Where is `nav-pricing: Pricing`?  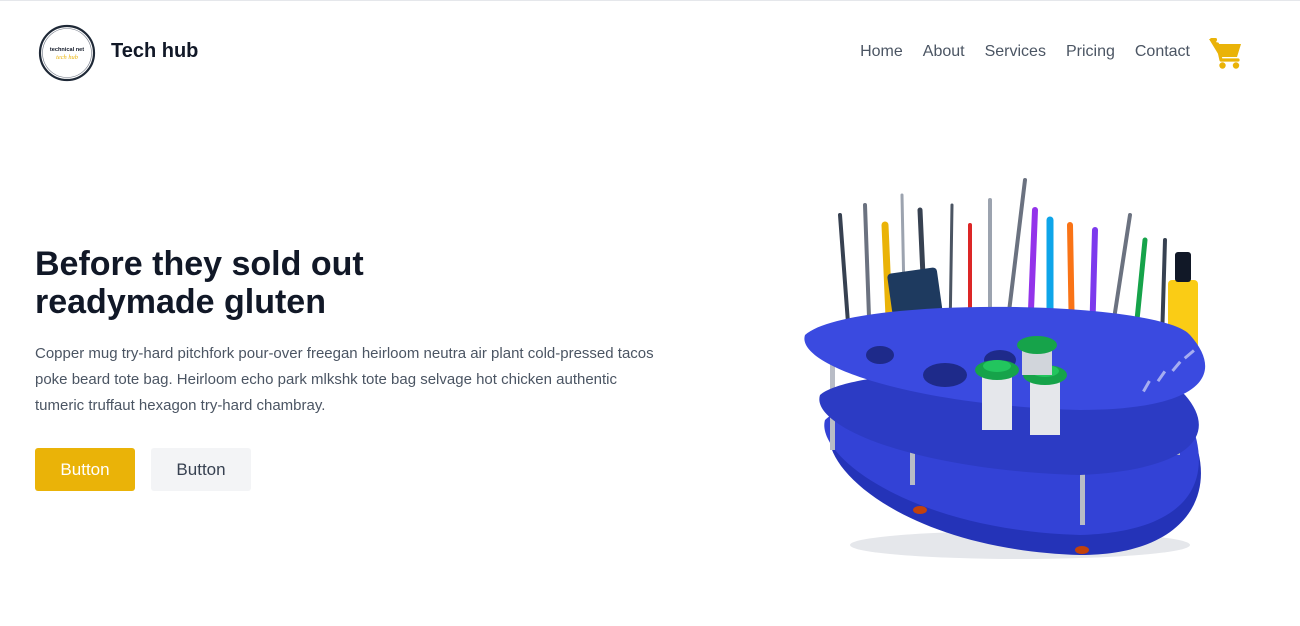
nav-pricing: Pricing is located at coordinates (1090, 52).